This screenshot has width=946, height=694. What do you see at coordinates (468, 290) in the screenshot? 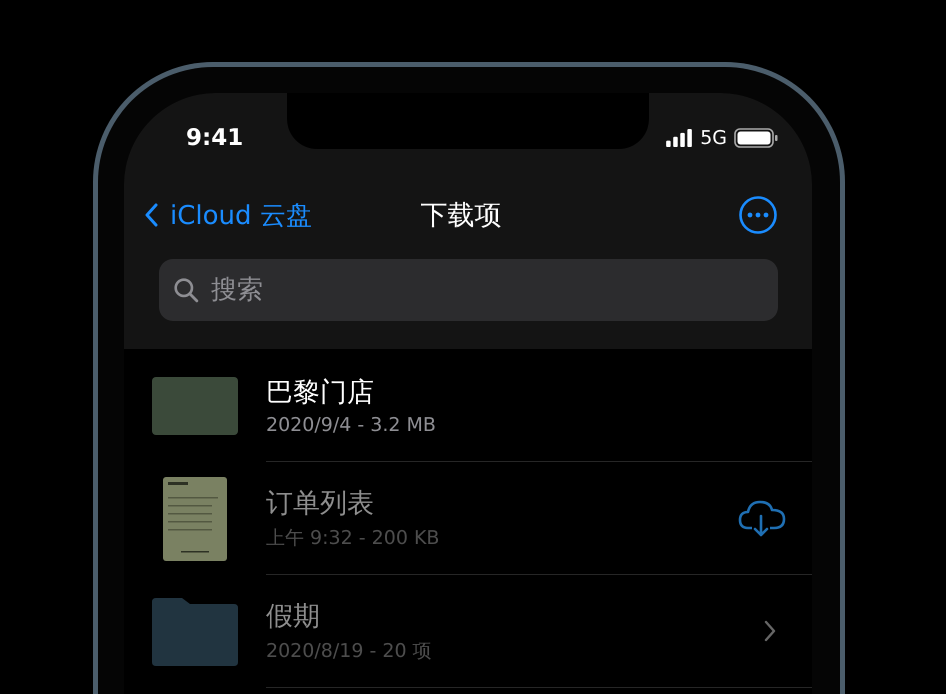
I see `search-field: 搜索` at bounding box center [468, 290].